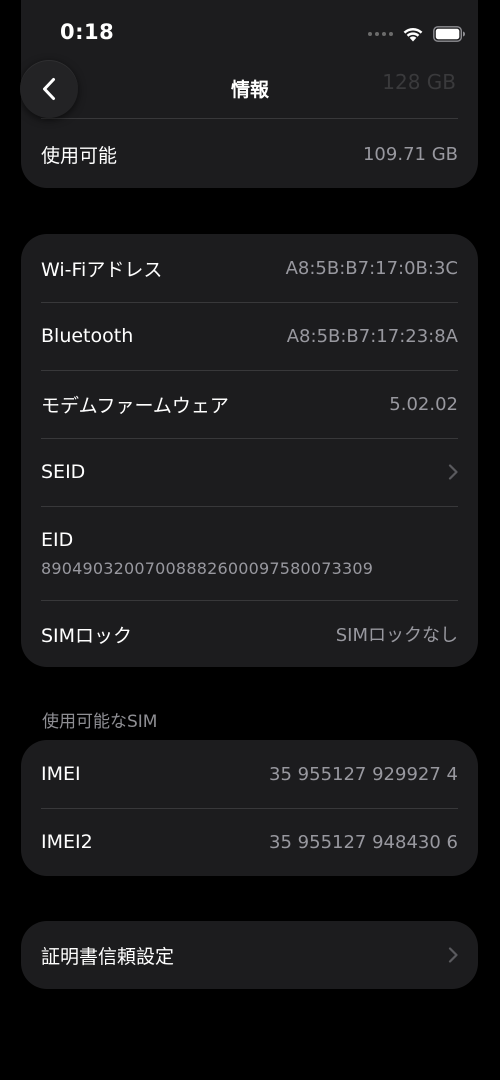 The image size is (500, 1080). I want to click on page-title: 情報, so click(249, 90).